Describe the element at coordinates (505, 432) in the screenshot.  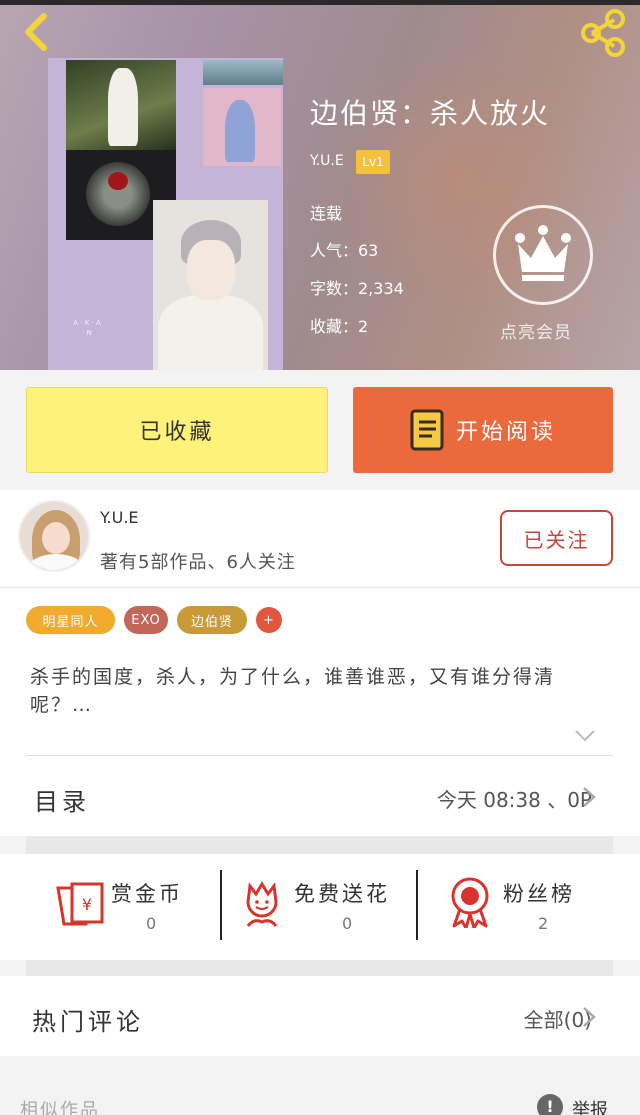
I see `start-reading-label: 开始阅读` at that location.